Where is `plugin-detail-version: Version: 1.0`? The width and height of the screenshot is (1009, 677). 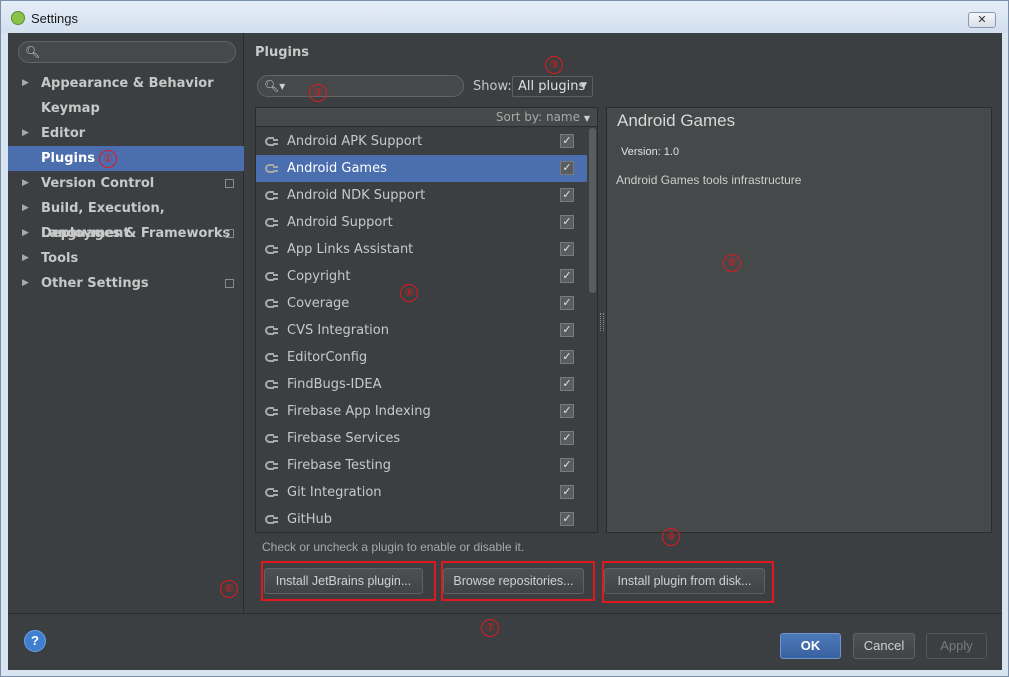
plugin-detail-version: Version: 1.0 is located at coordinates (650, 152).